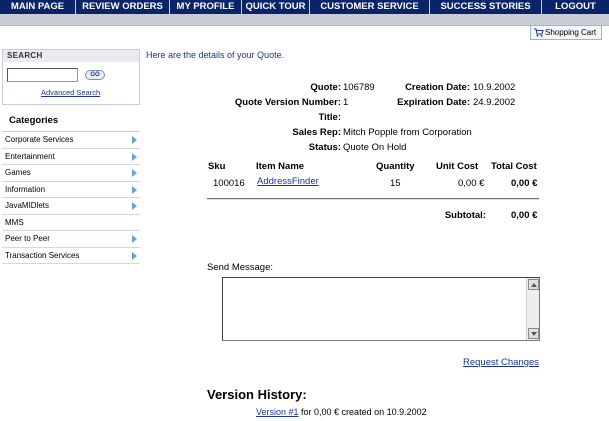 Image resolution: width=609 pixels, height=421 pixels. Describe the element at coordinates (229, 183) in the screenshot. I see `item-sku: 100016` at that location.